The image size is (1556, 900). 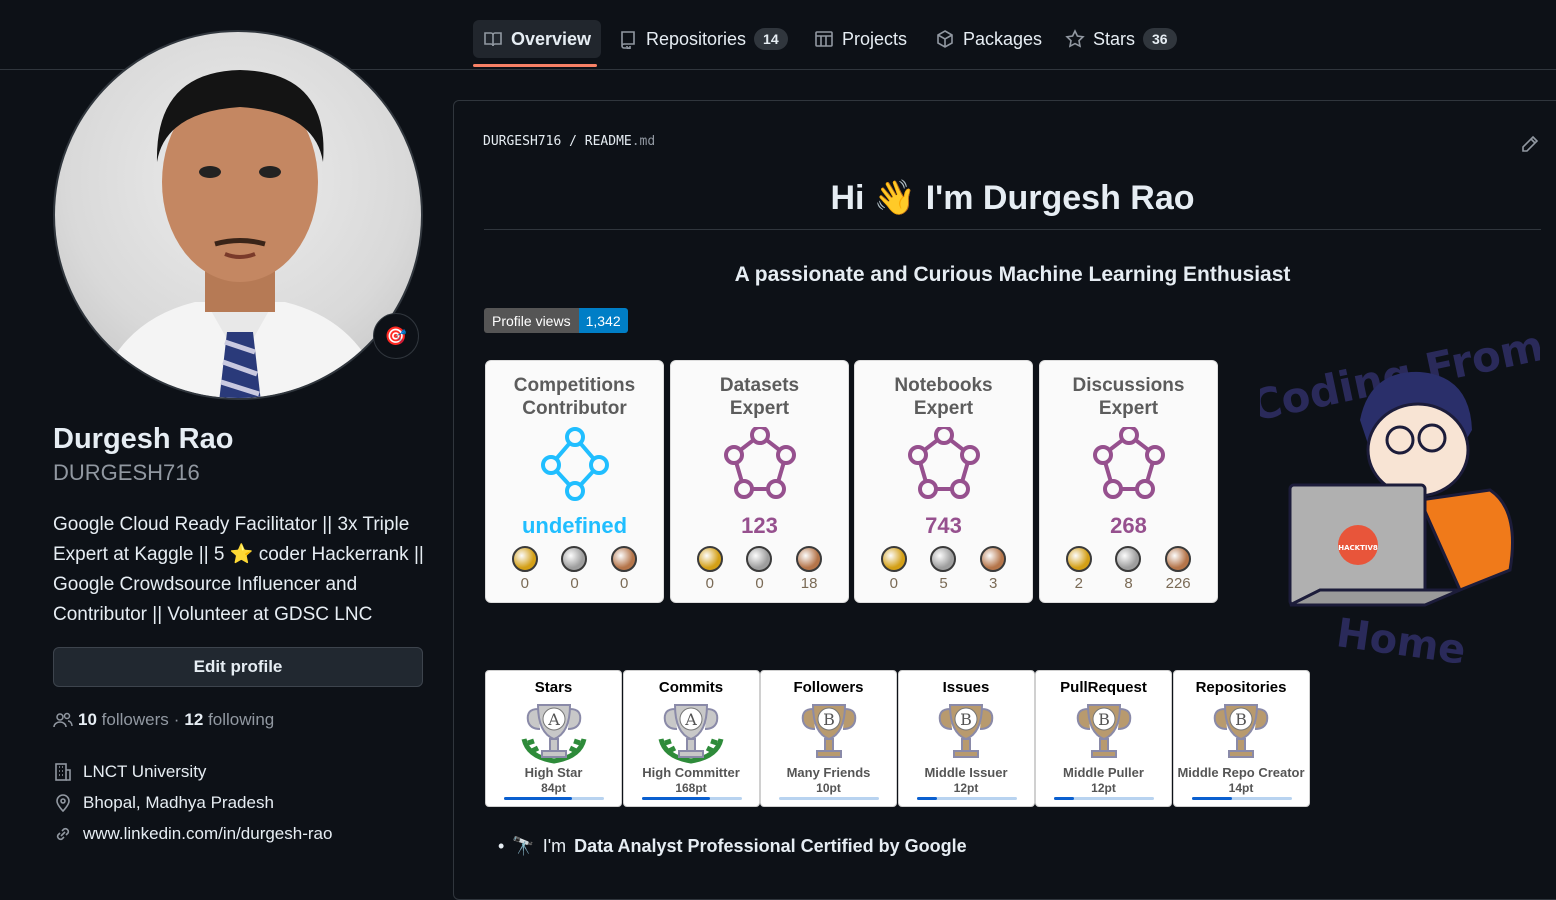 I want to click on trophy-rank: Middle Issuer, so click(x=966, y=772).